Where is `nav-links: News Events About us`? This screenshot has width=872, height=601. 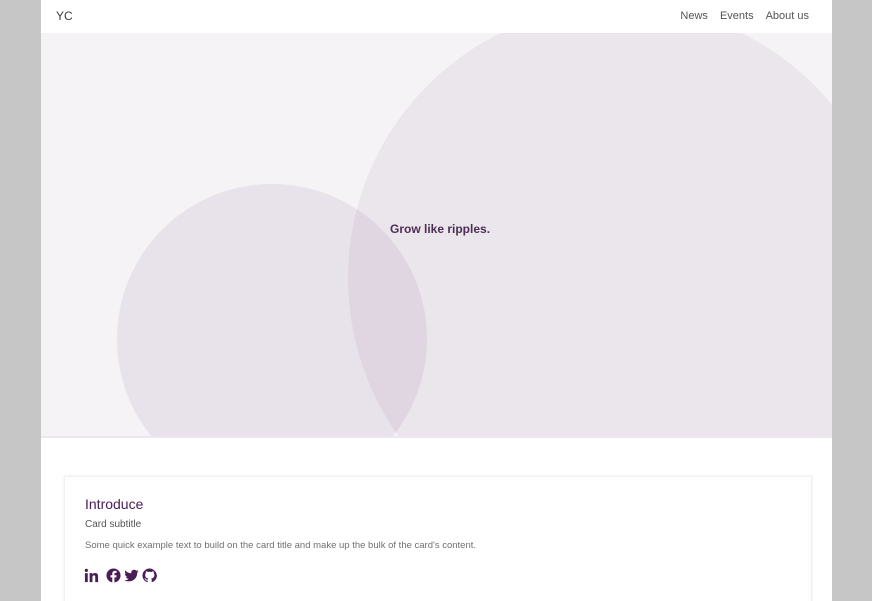
nav-links: News Events About us is located at coordinates (738, 16).